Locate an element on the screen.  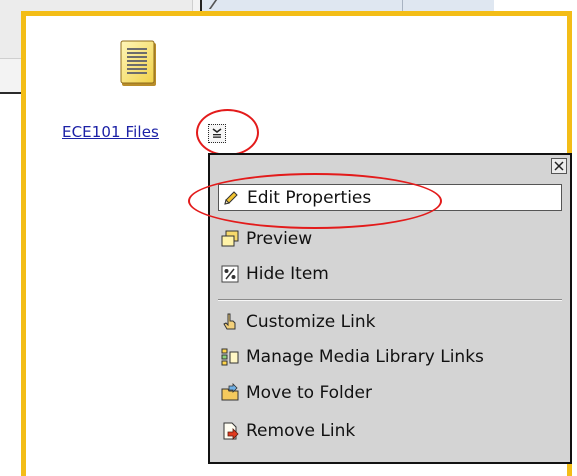
text-document-icon is located at coordinates (139, 64).